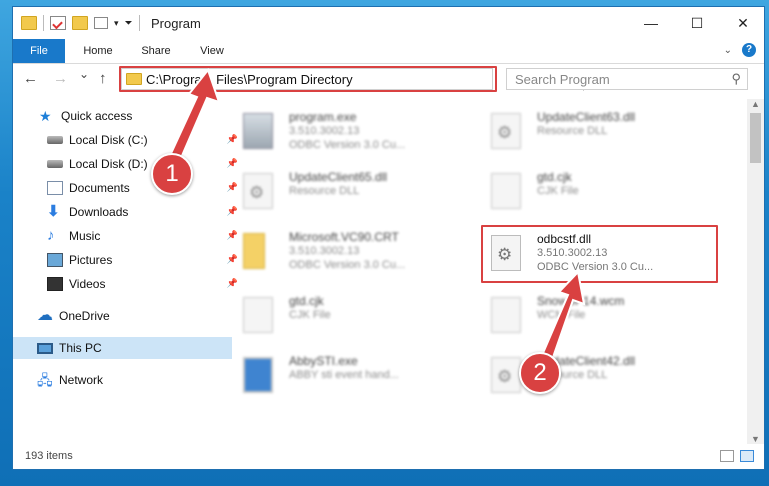  What do you see at coordinates (540, 373) in the screenshot?
I see `step-badge-2: 2` at bounding box center [540, 373].